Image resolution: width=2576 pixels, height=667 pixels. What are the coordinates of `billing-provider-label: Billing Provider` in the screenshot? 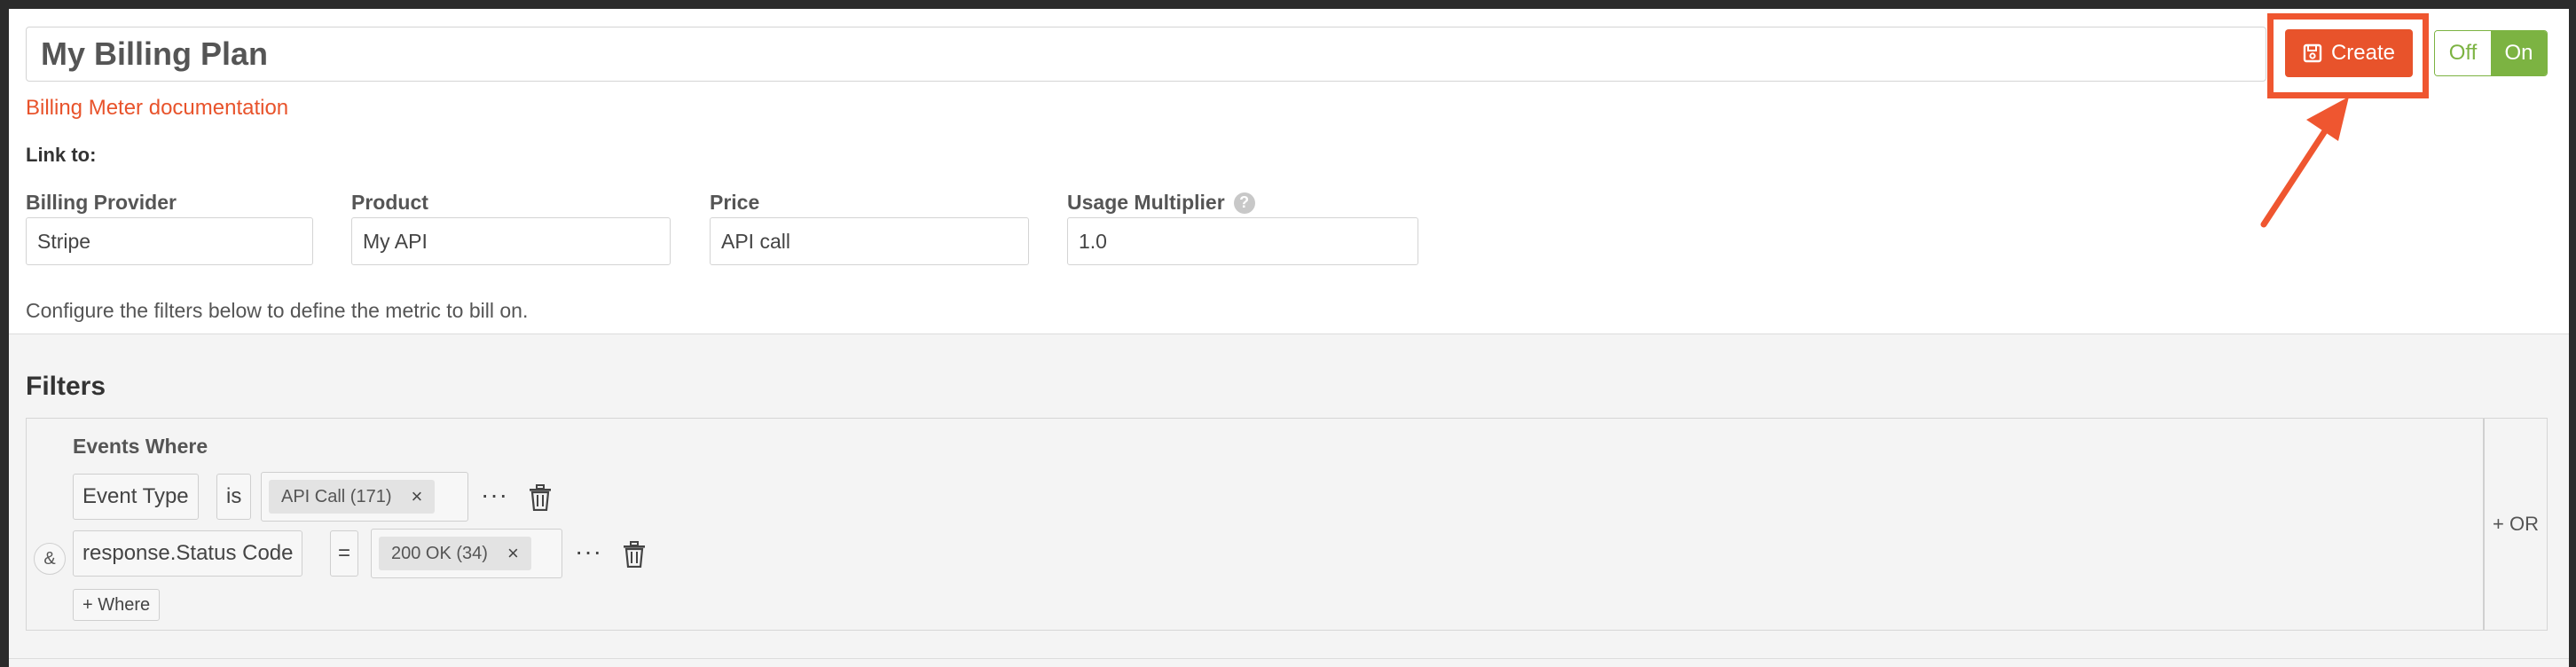 It's located at (101, 202).